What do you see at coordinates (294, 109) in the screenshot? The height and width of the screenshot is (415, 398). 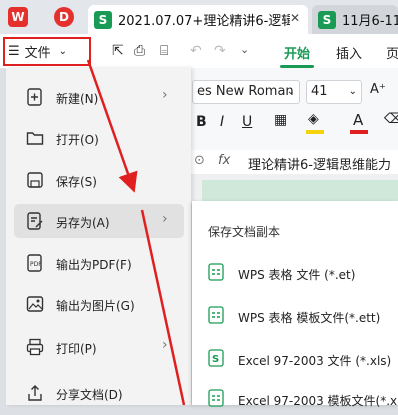 I see `ribbon: es New Roman ⌄ 41 ⌄ A⁺ B I U ▦ ◈ A ⌫` at bounding box center [294, 109].